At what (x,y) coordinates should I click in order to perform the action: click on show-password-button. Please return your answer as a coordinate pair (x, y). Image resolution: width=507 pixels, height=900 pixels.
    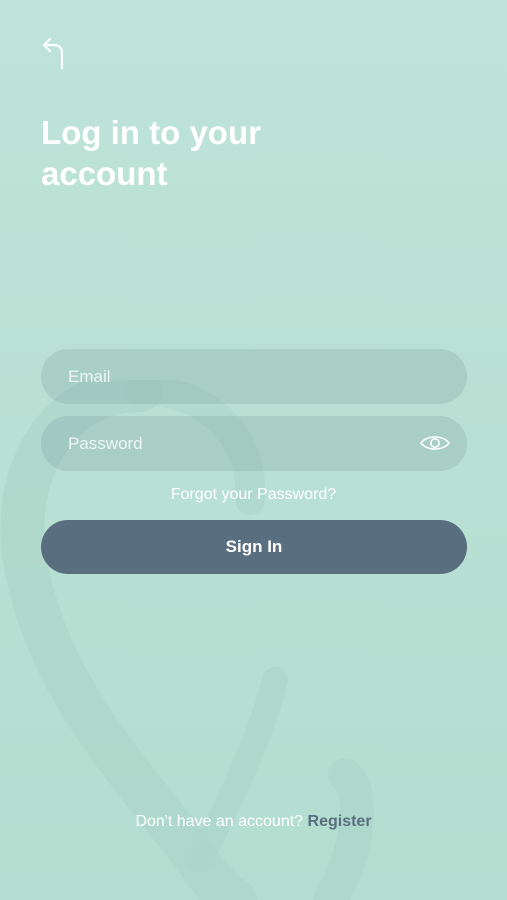
    Looking at the image, I should click on (435, 443).